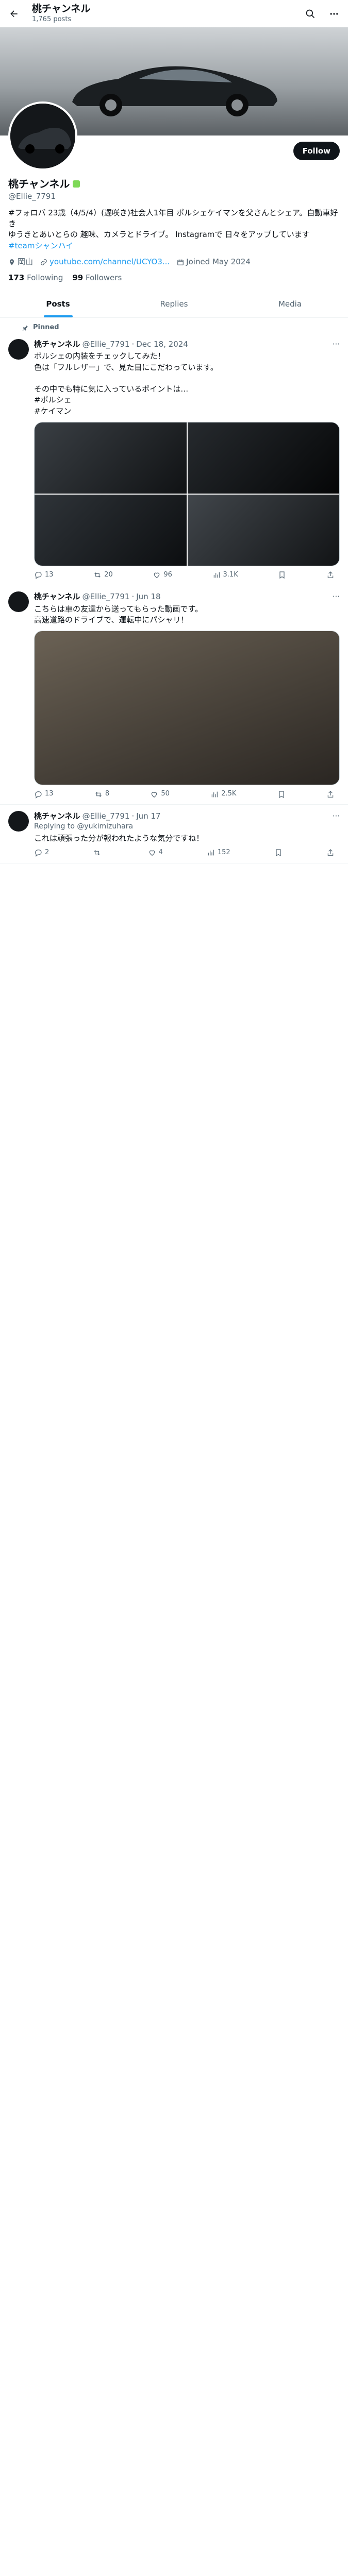 Image resolution: width=348 pixels, height=2576 pixels. I want to click on retweet-action: 20, so click(103, 575).